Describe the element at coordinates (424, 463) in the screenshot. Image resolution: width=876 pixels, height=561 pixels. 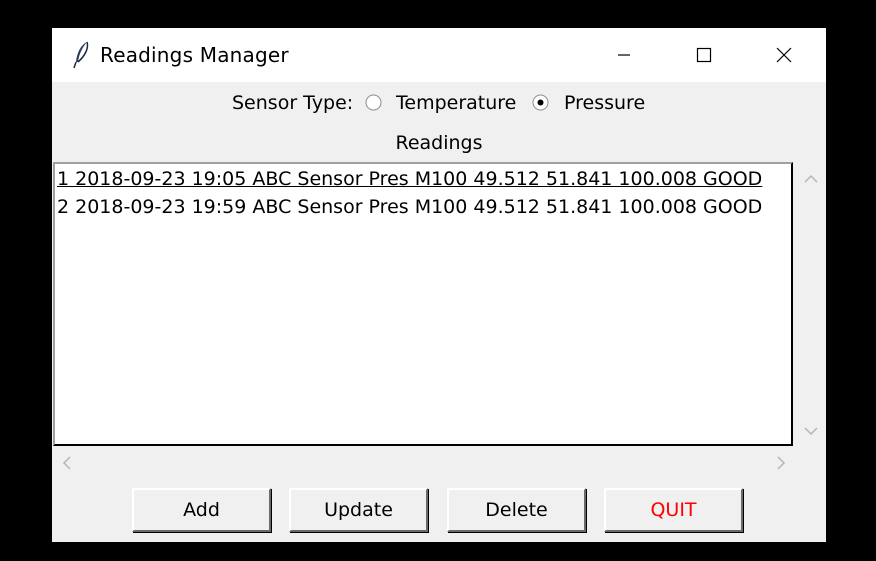
I see `horizontal-scrollbar` at that location.